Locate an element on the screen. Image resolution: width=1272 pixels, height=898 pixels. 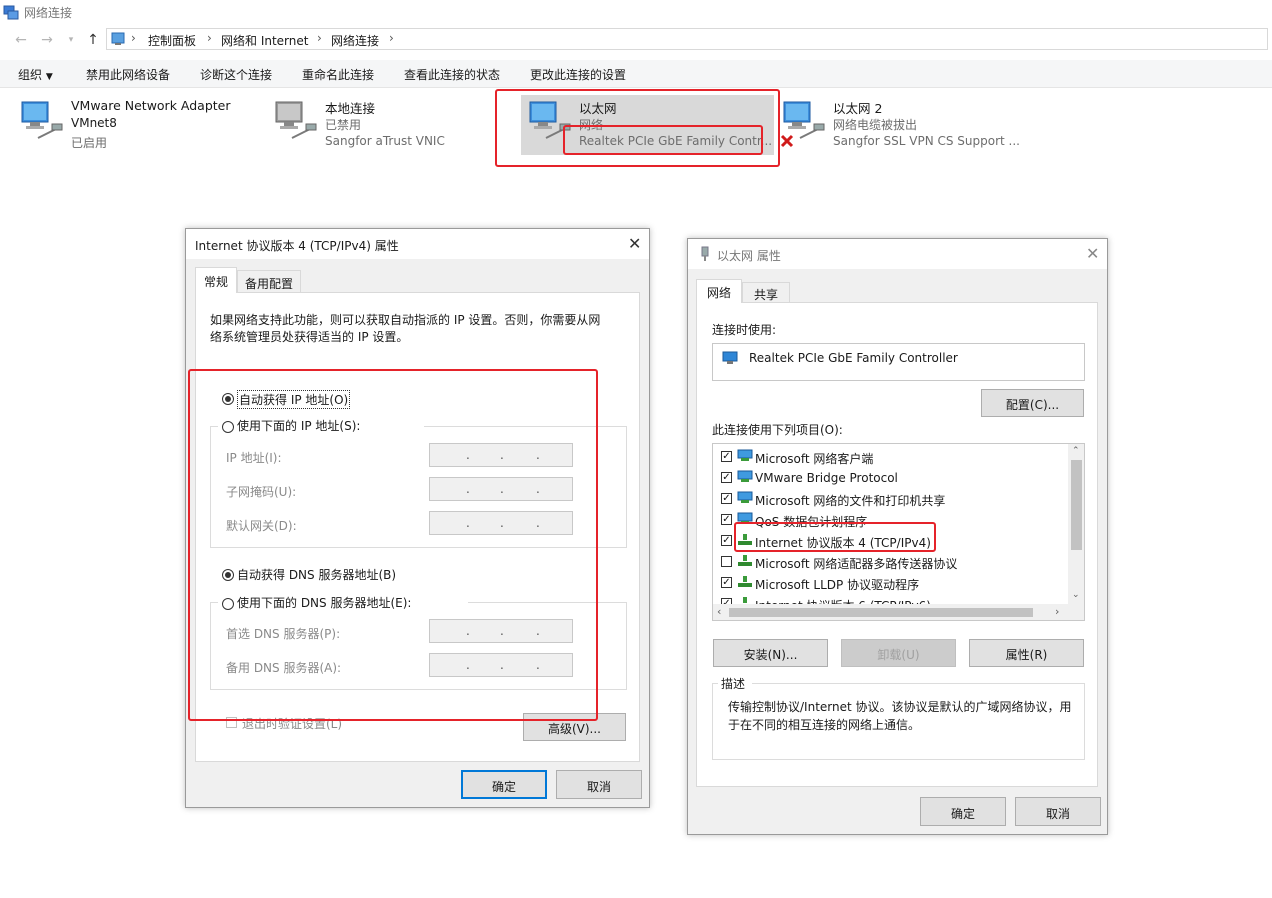
vertical-scrollbar: ⌃ ⌄ is located at coordinates (1076, 524).